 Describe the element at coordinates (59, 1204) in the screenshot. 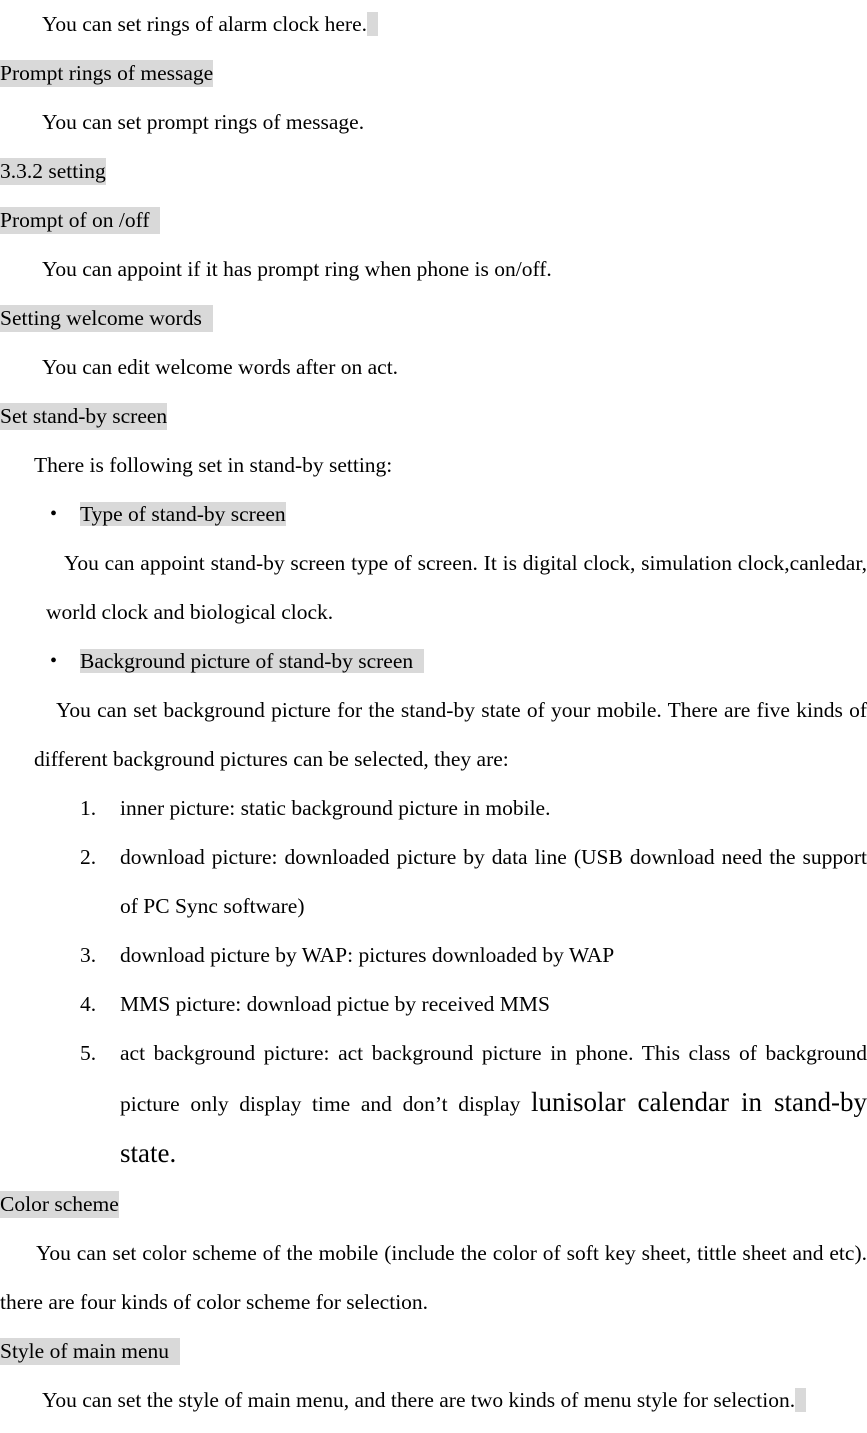

I see `heading-color-scheme-label: Color scheme` at that location.